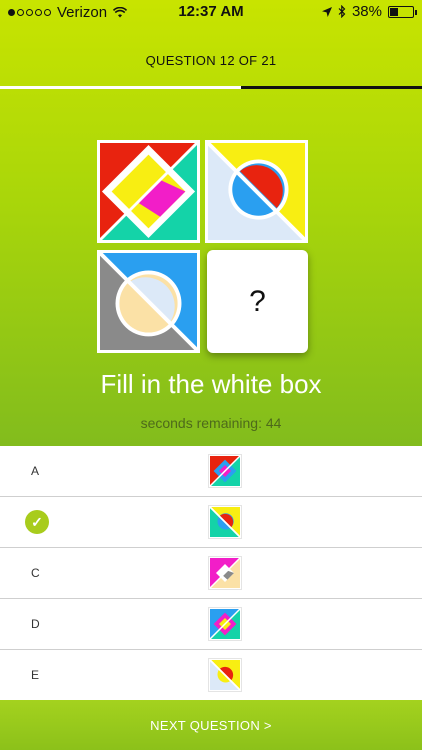 This screenshot has width=422, height=750. I want to click on location-arrow-icon, so click(326, 11).